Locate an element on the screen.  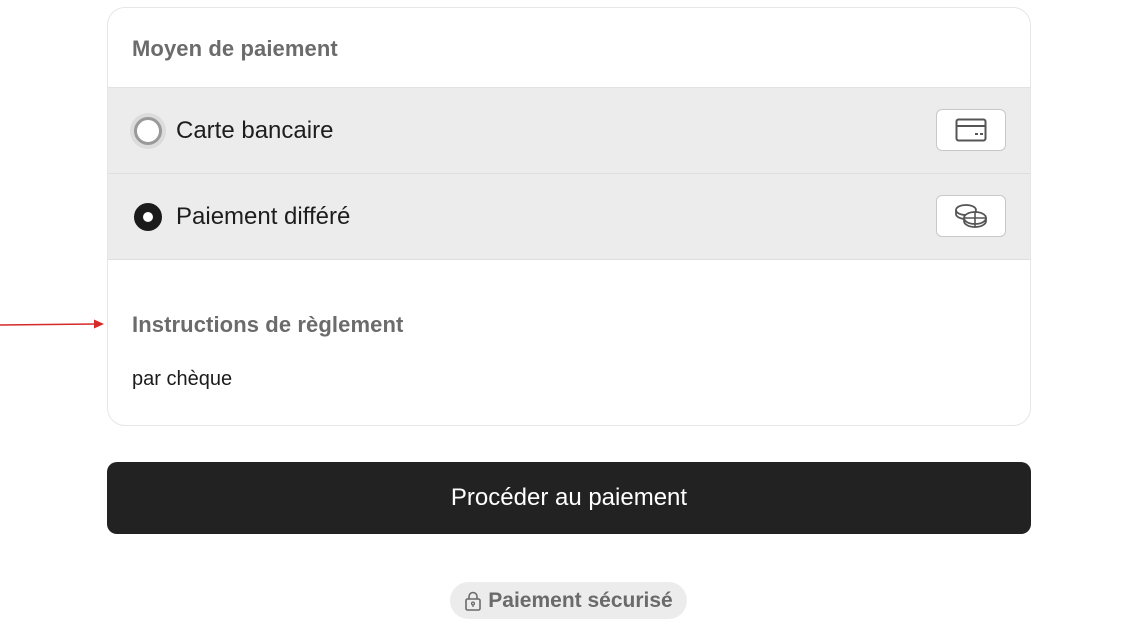
credit-card-icon-box is located at coordinates (971, 130).